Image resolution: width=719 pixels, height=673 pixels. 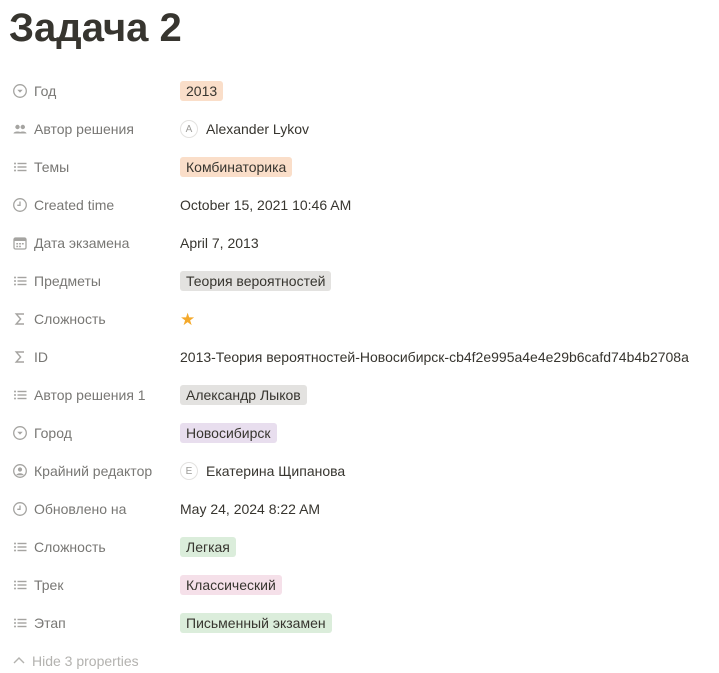 What do you see at coordinates (92, 585) in the screenshot?
I see `property-name: Трек` at bounding box center [92, 585].